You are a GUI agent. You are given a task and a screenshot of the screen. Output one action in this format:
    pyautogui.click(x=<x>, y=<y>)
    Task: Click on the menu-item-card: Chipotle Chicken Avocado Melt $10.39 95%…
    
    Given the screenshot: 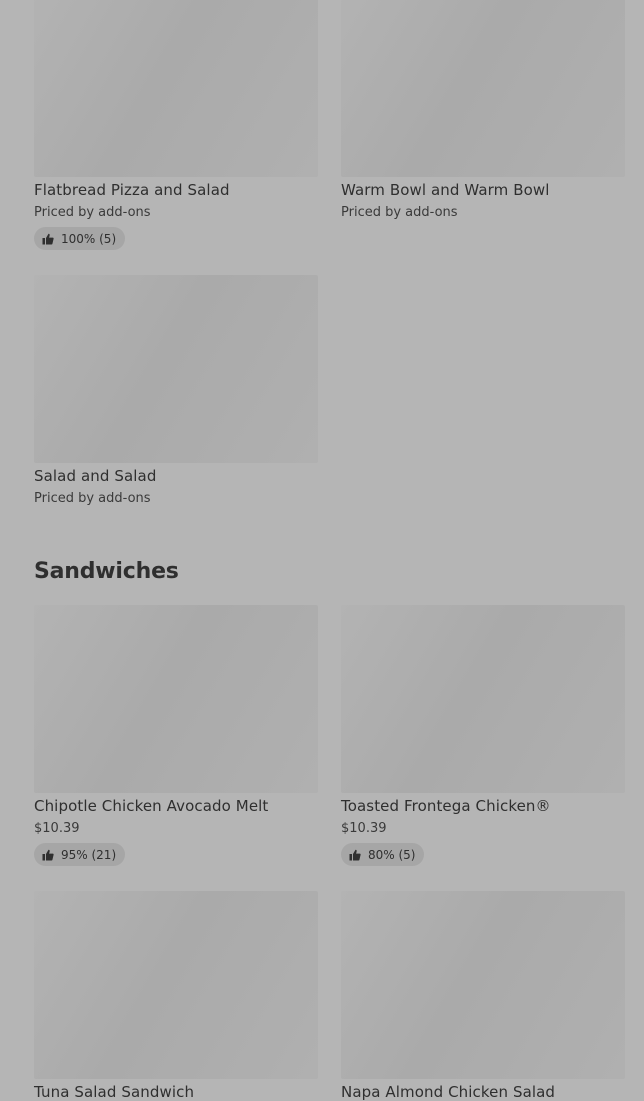 What is the action you would take?
    pyautogui.click(x=176, y=735)
    